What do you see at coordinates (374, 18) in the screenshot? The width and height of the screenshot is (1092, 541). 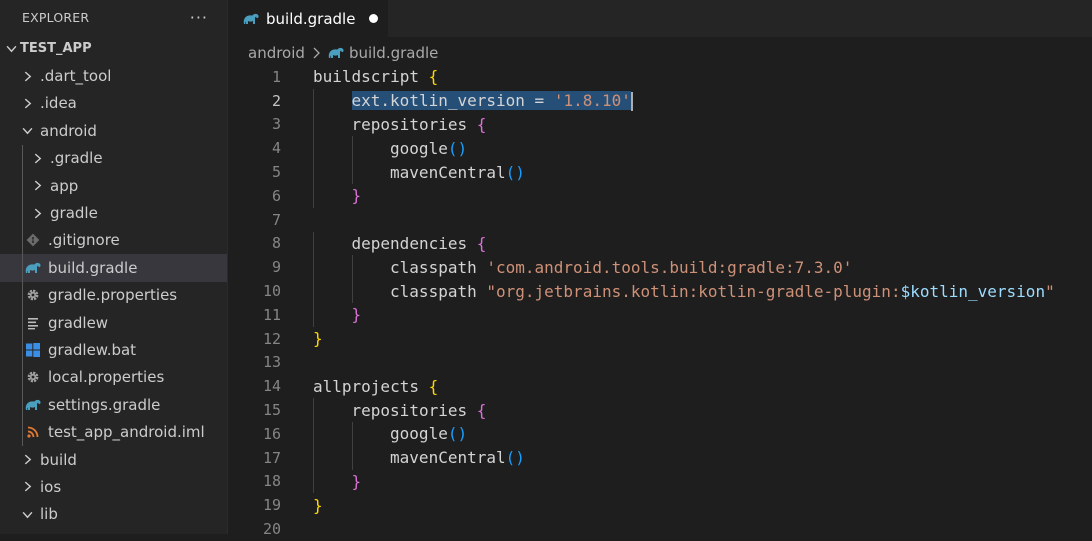 I see `unsaved-dot-icon` at bounding box center [374, 18].